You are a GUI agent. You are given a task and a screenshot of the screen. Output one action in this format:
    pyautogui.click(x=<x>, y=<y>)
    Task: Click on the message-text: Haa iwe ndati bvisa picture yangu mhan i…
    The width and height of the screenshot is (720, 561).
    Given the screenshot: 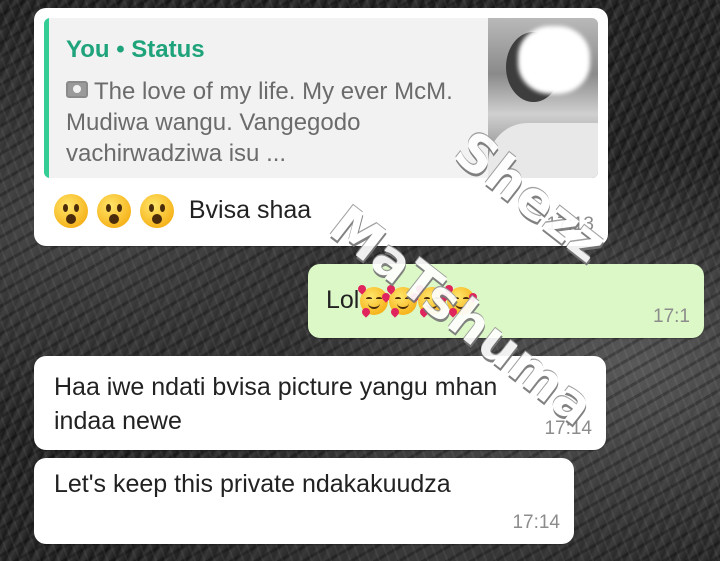 What is the action you would take?
    pyautogui.click(x=276, y=404)
    